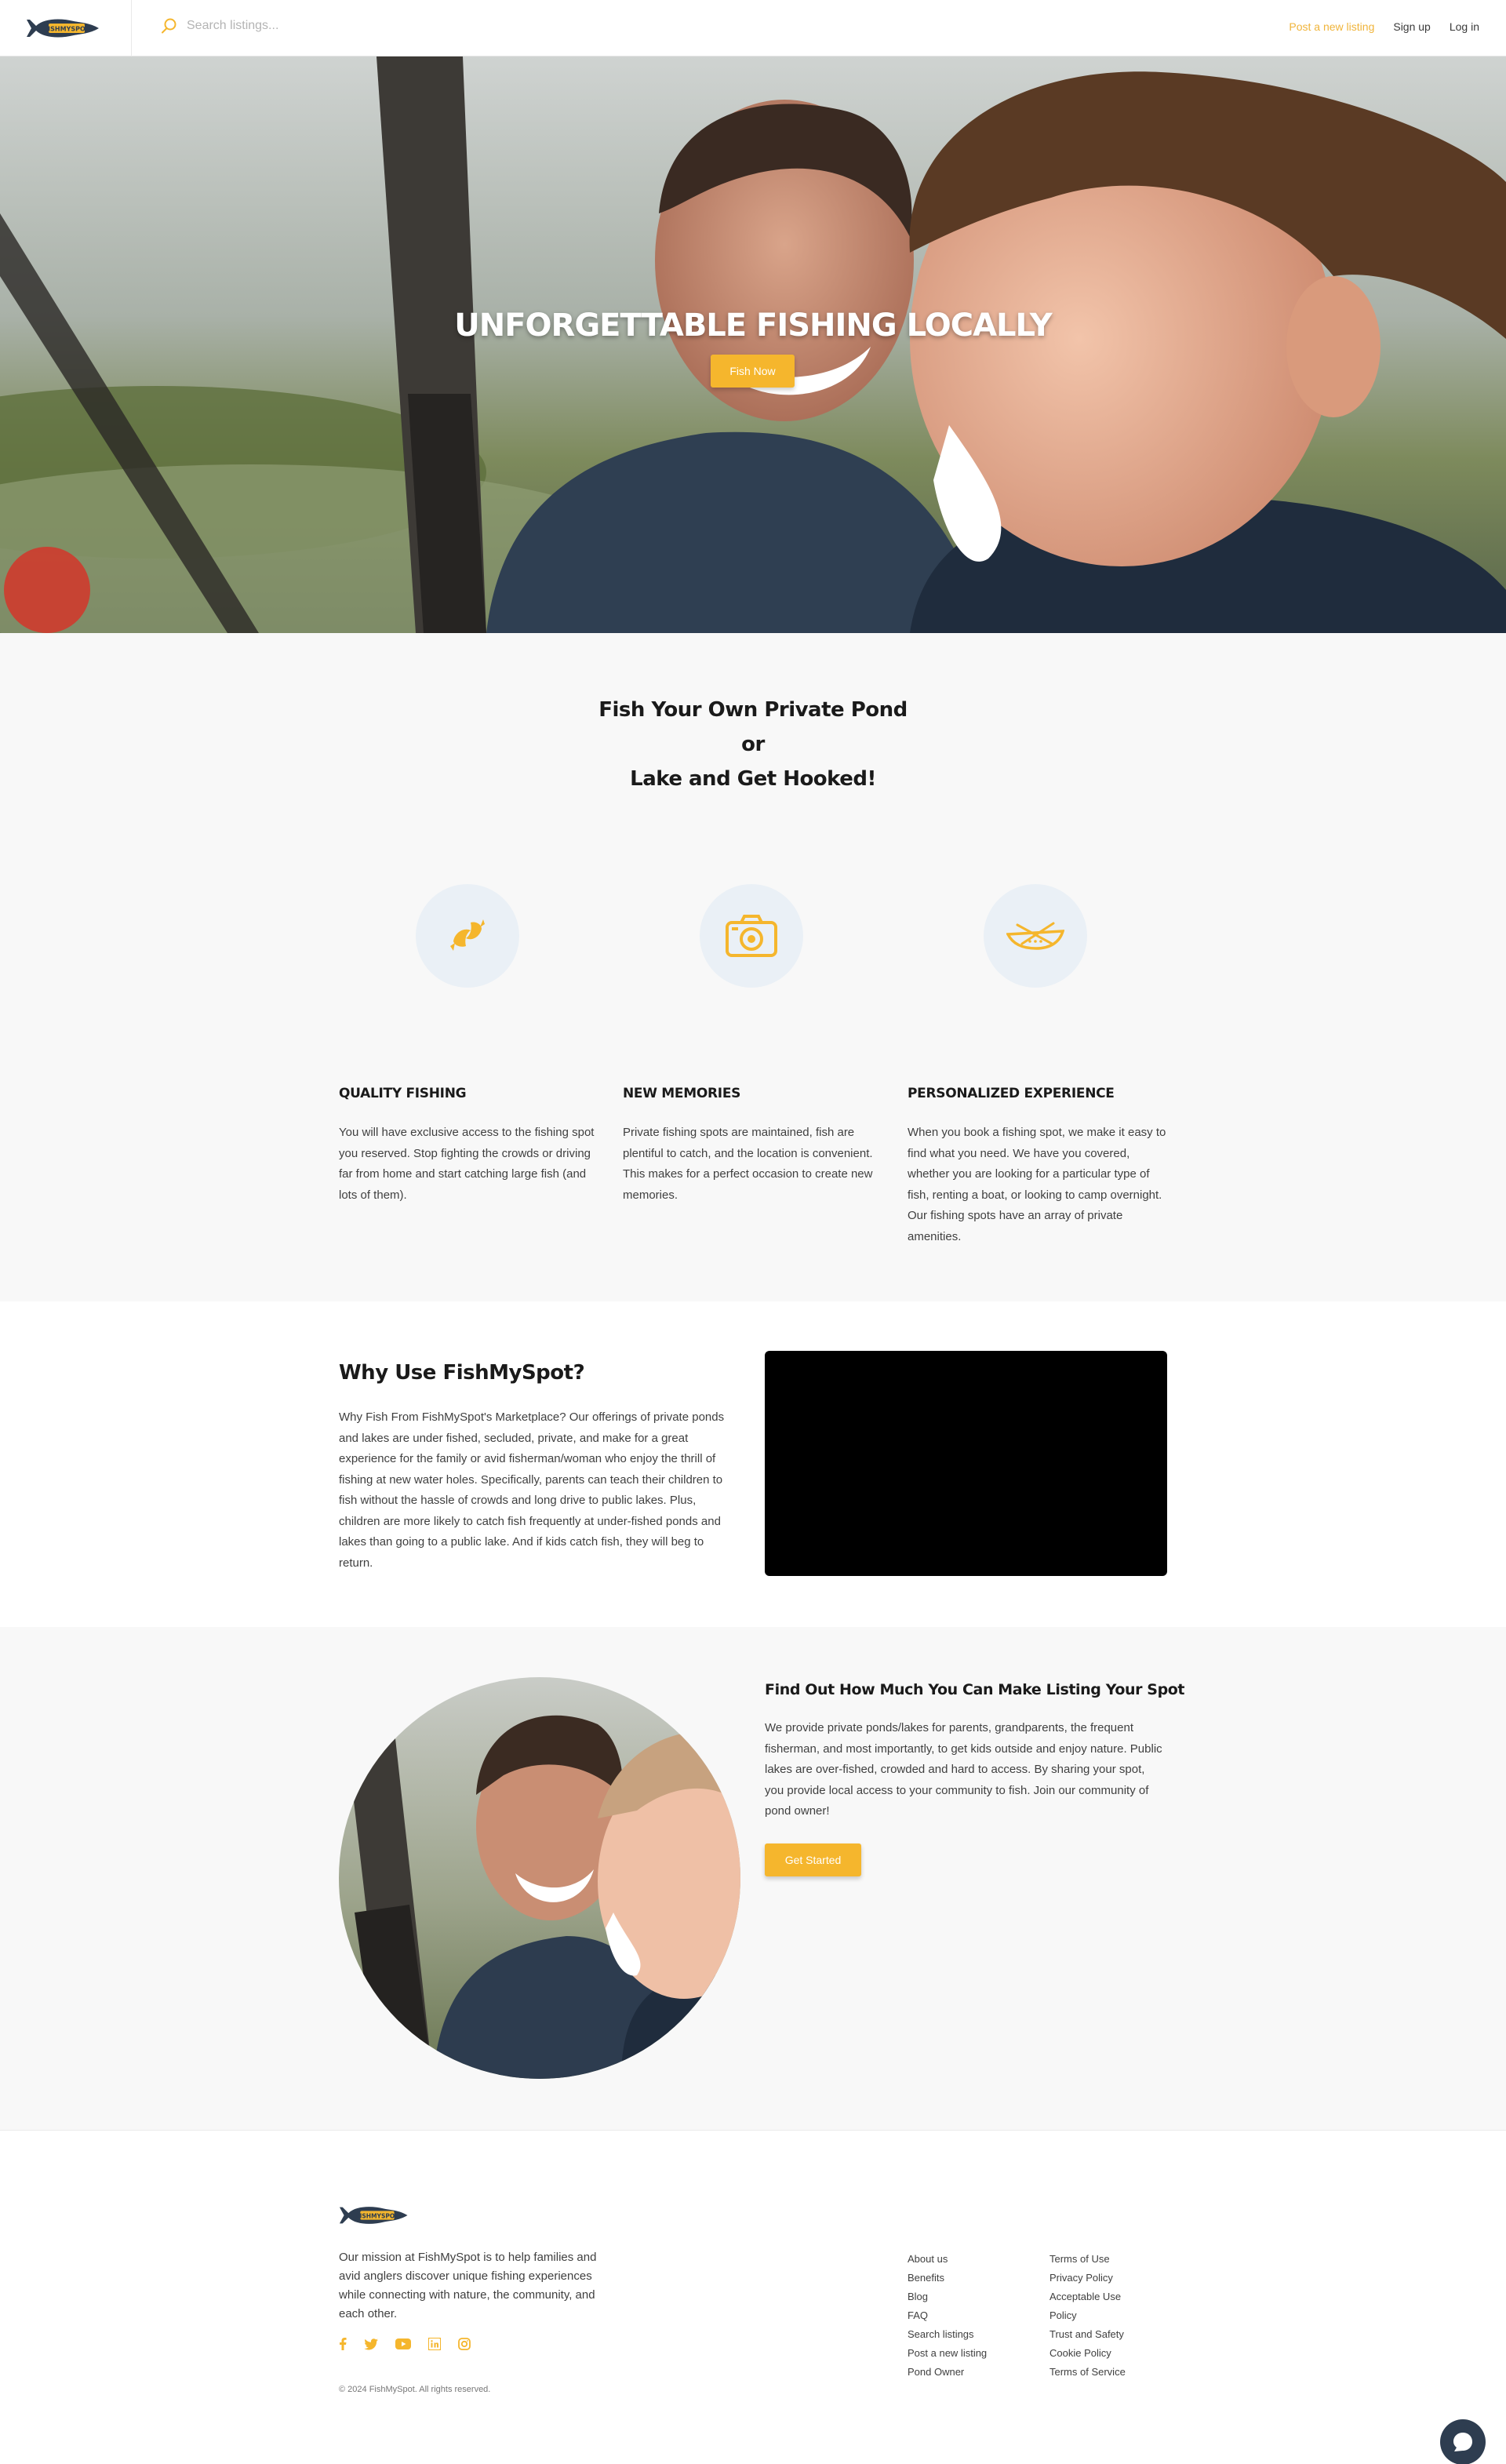 Image resolution: width=1506 pixels, height=2464 pixels. What do you see at coordinates (753, 727) in the screenshot?
I see `features-heading-line1: Fish Your Own Private Pond or` at bounding box center [753, 727].